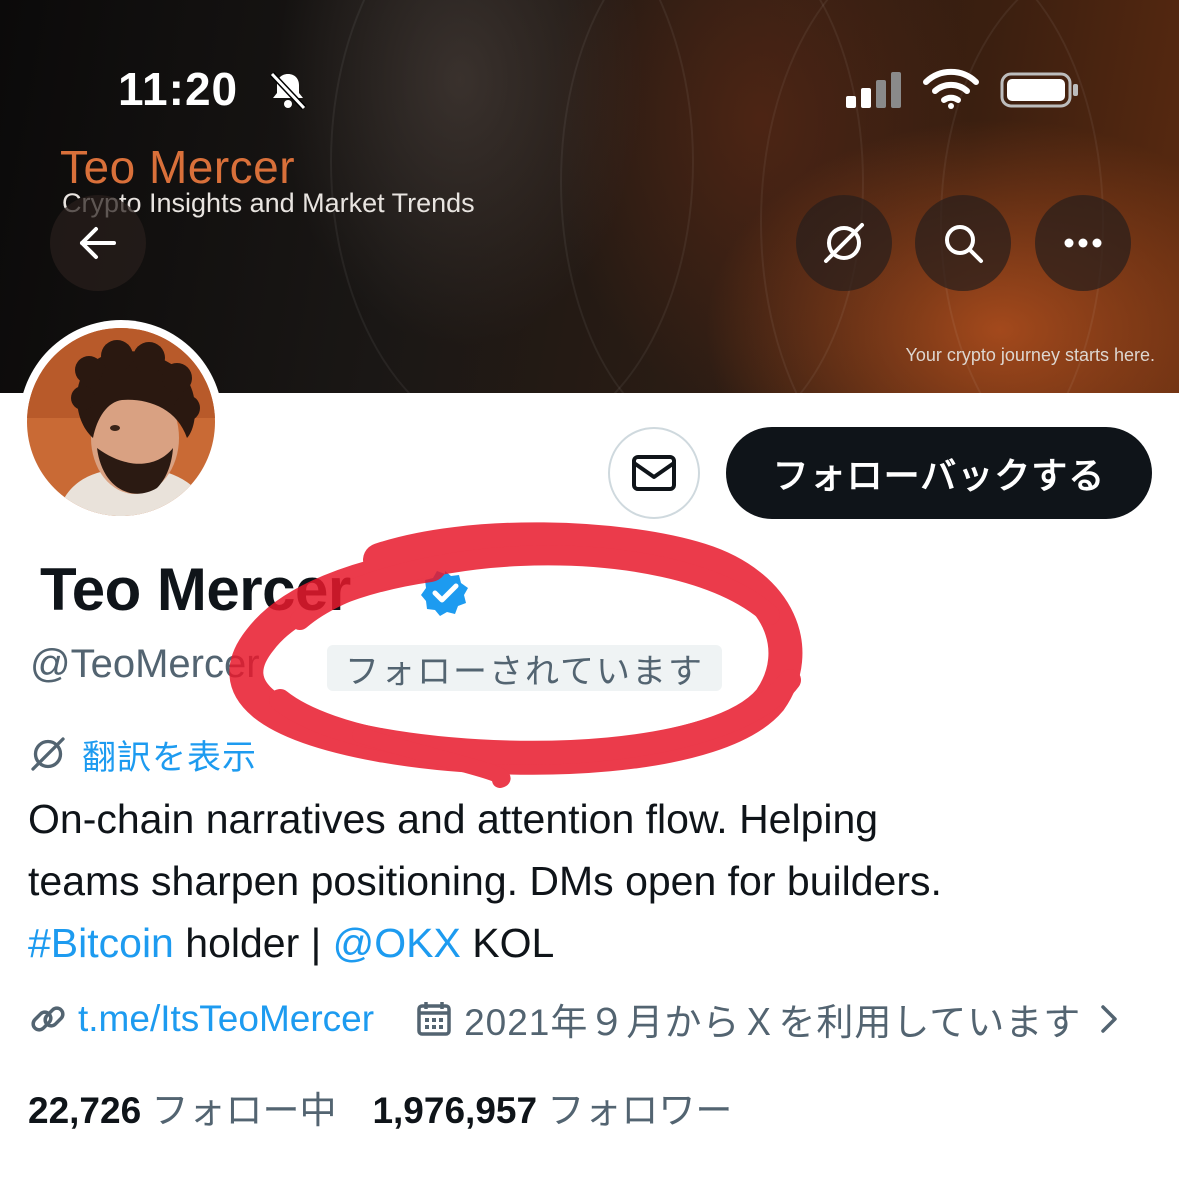 This screenshot has height=1178, width=1179. I want to click on envelope-icon, so click(654, 473).